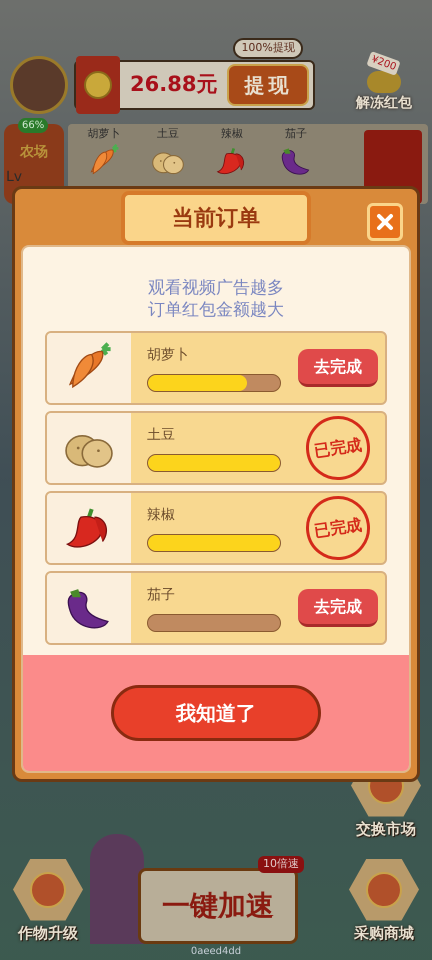 The height and width of the screenshot is (960, 432). What do you see at coordinates (104, 134) in the screenshot?
I see `crop-name: 胡萝卜` at bounding box center [104, 134].